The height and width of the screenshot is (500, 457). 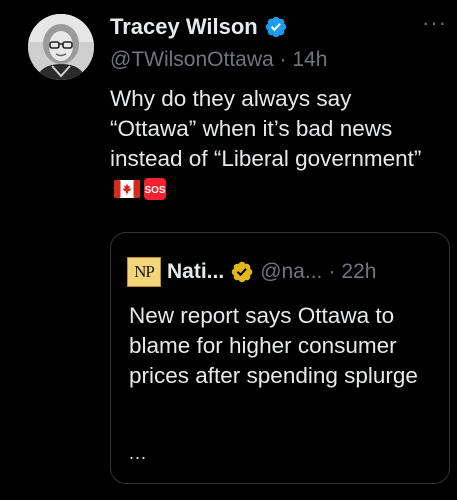 What do you see at coordinates (242, 272) in the screenshot?
I see `verified-gold-badge-icon` at bounding box center [242, 272].